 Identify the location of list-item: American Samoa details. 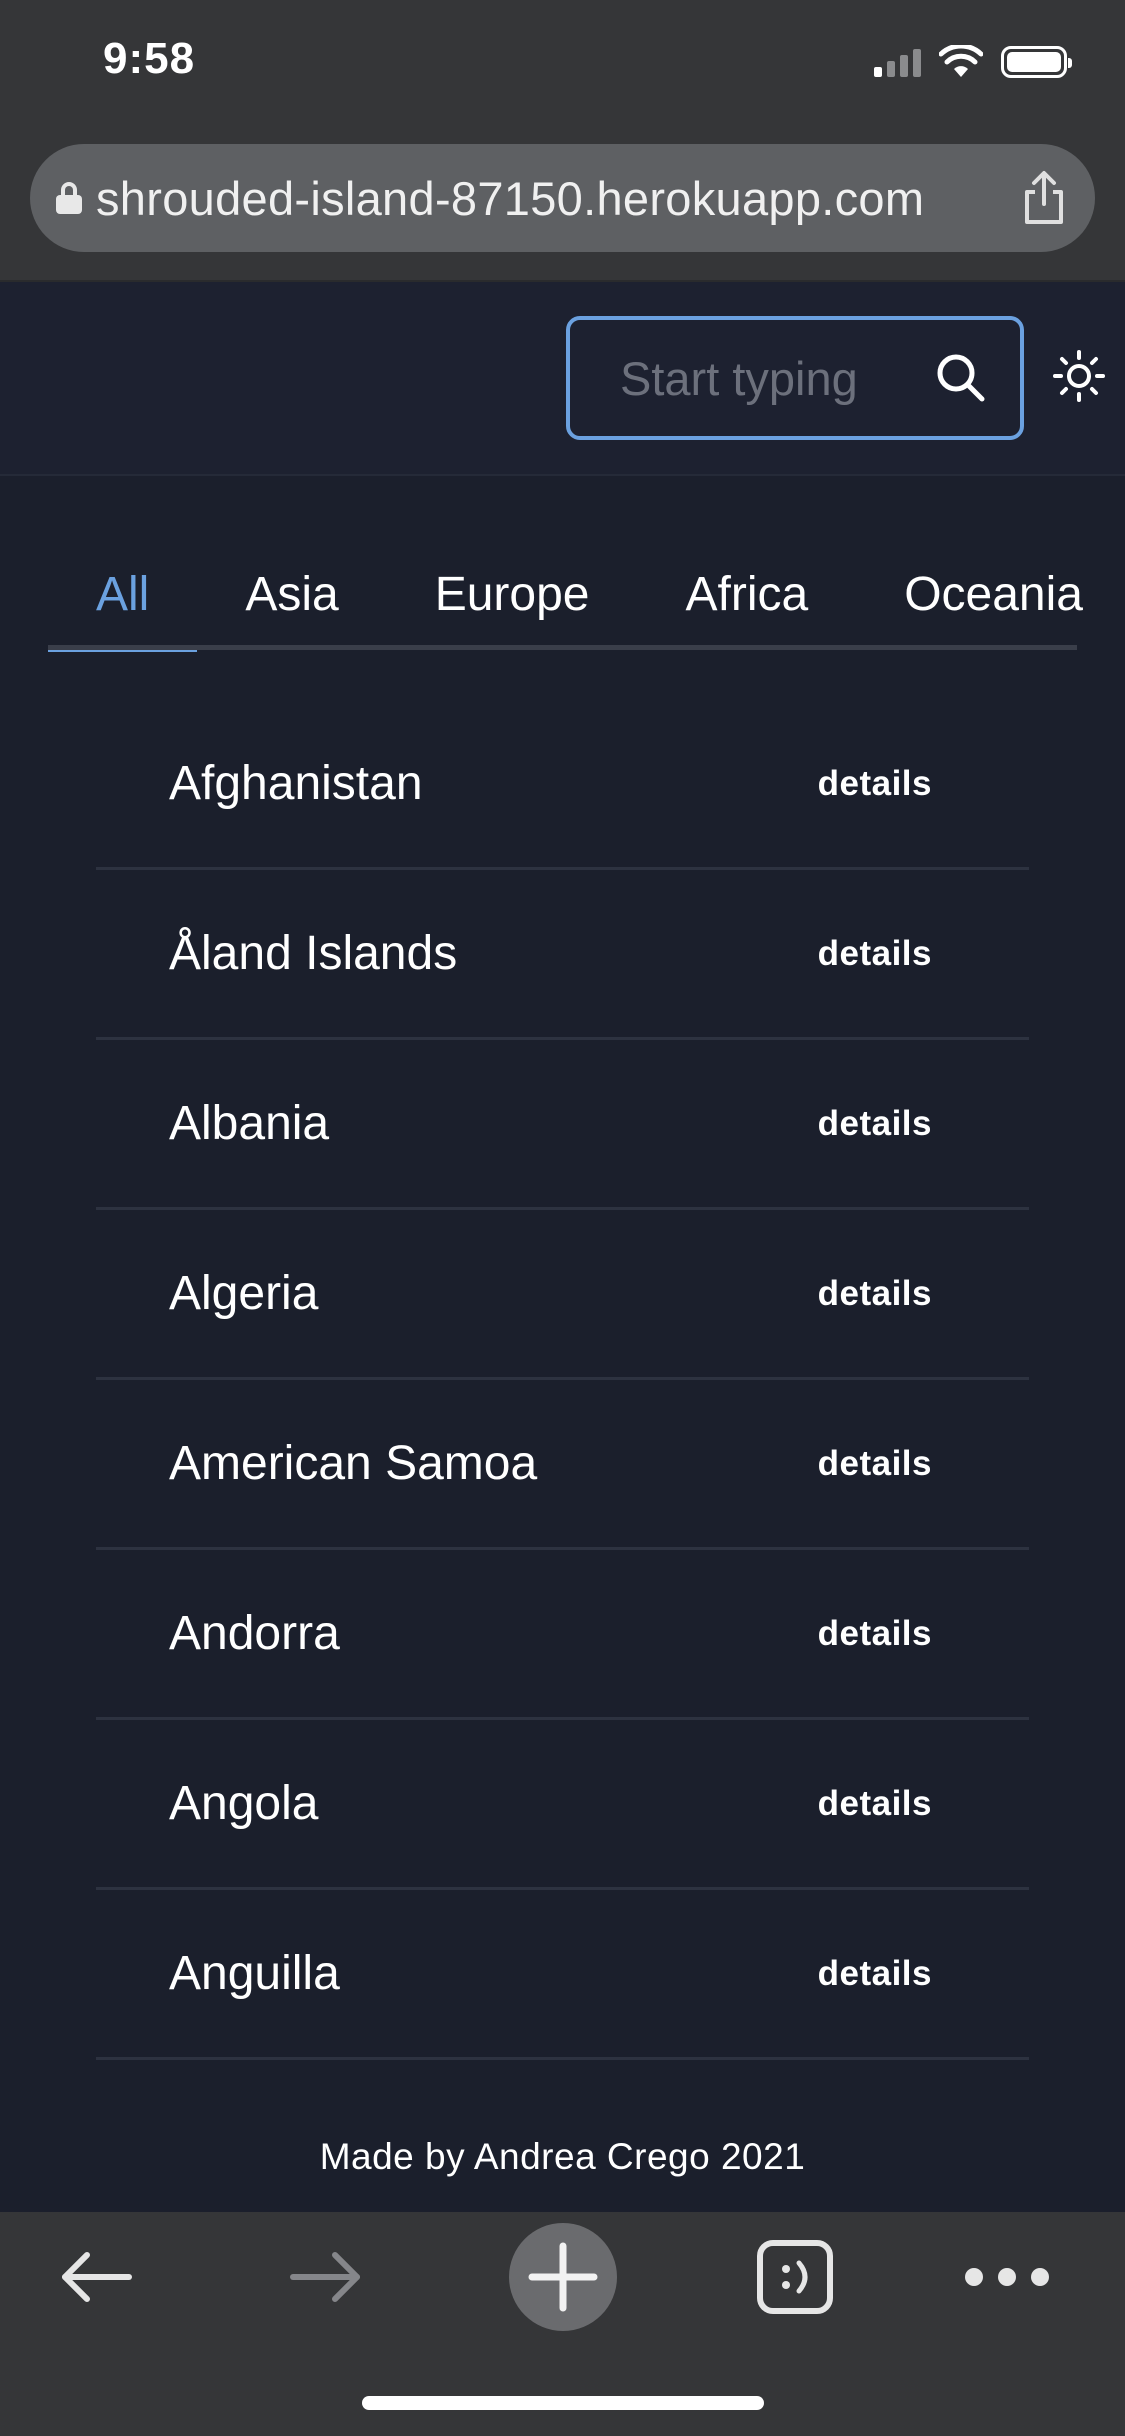
(562, 1465).